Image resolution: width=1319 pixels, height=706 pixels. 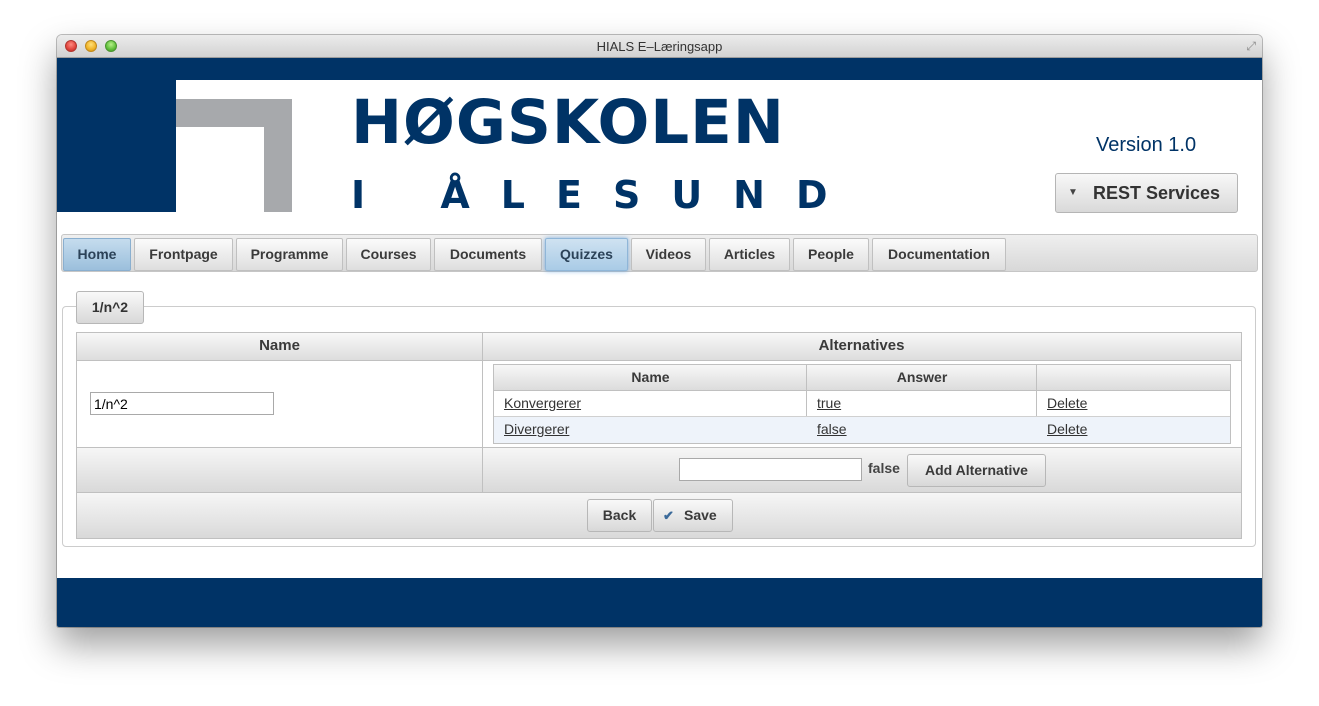 I want to click on alternative-name-link: Konvergerer, so click(x=542, y=404).